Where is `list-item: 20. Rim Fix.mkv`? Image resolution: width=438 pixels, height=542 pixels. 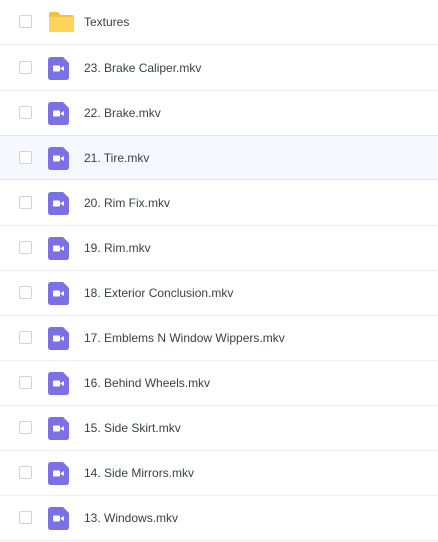
list-item: 20. Rim Fix.mkv is located at coordinates (219, 203).